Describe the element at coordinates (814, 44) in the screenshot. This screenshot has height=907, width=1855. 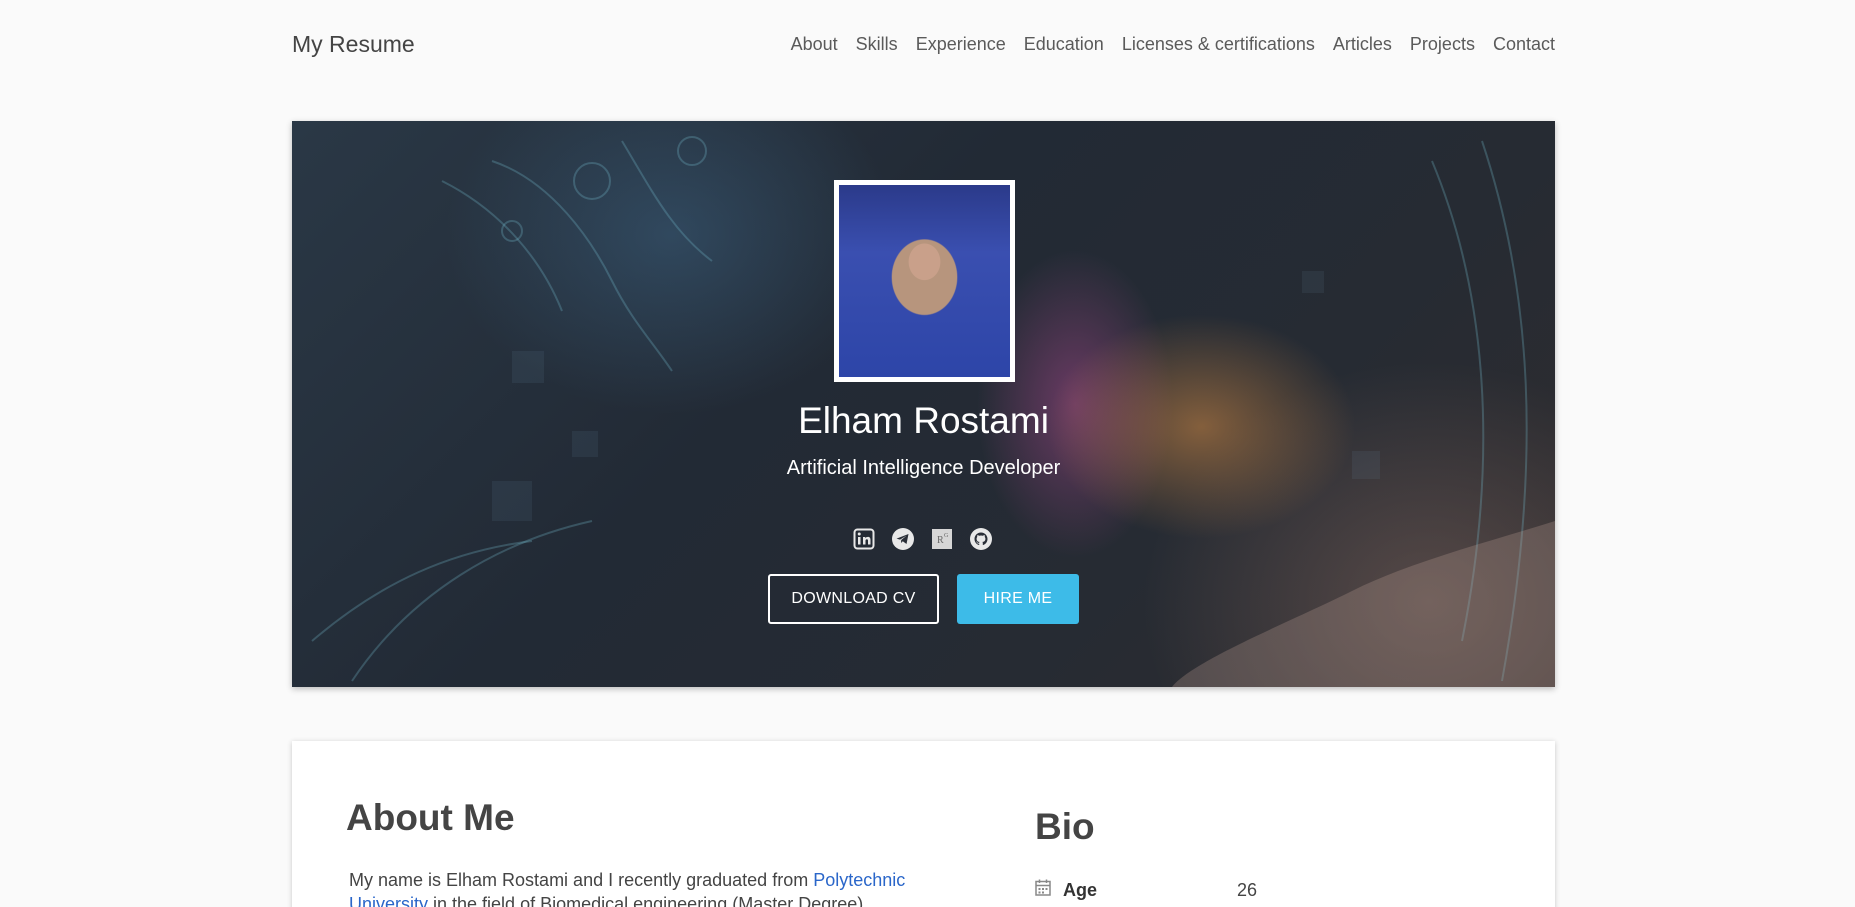
I see `nav-about: About` at that location.